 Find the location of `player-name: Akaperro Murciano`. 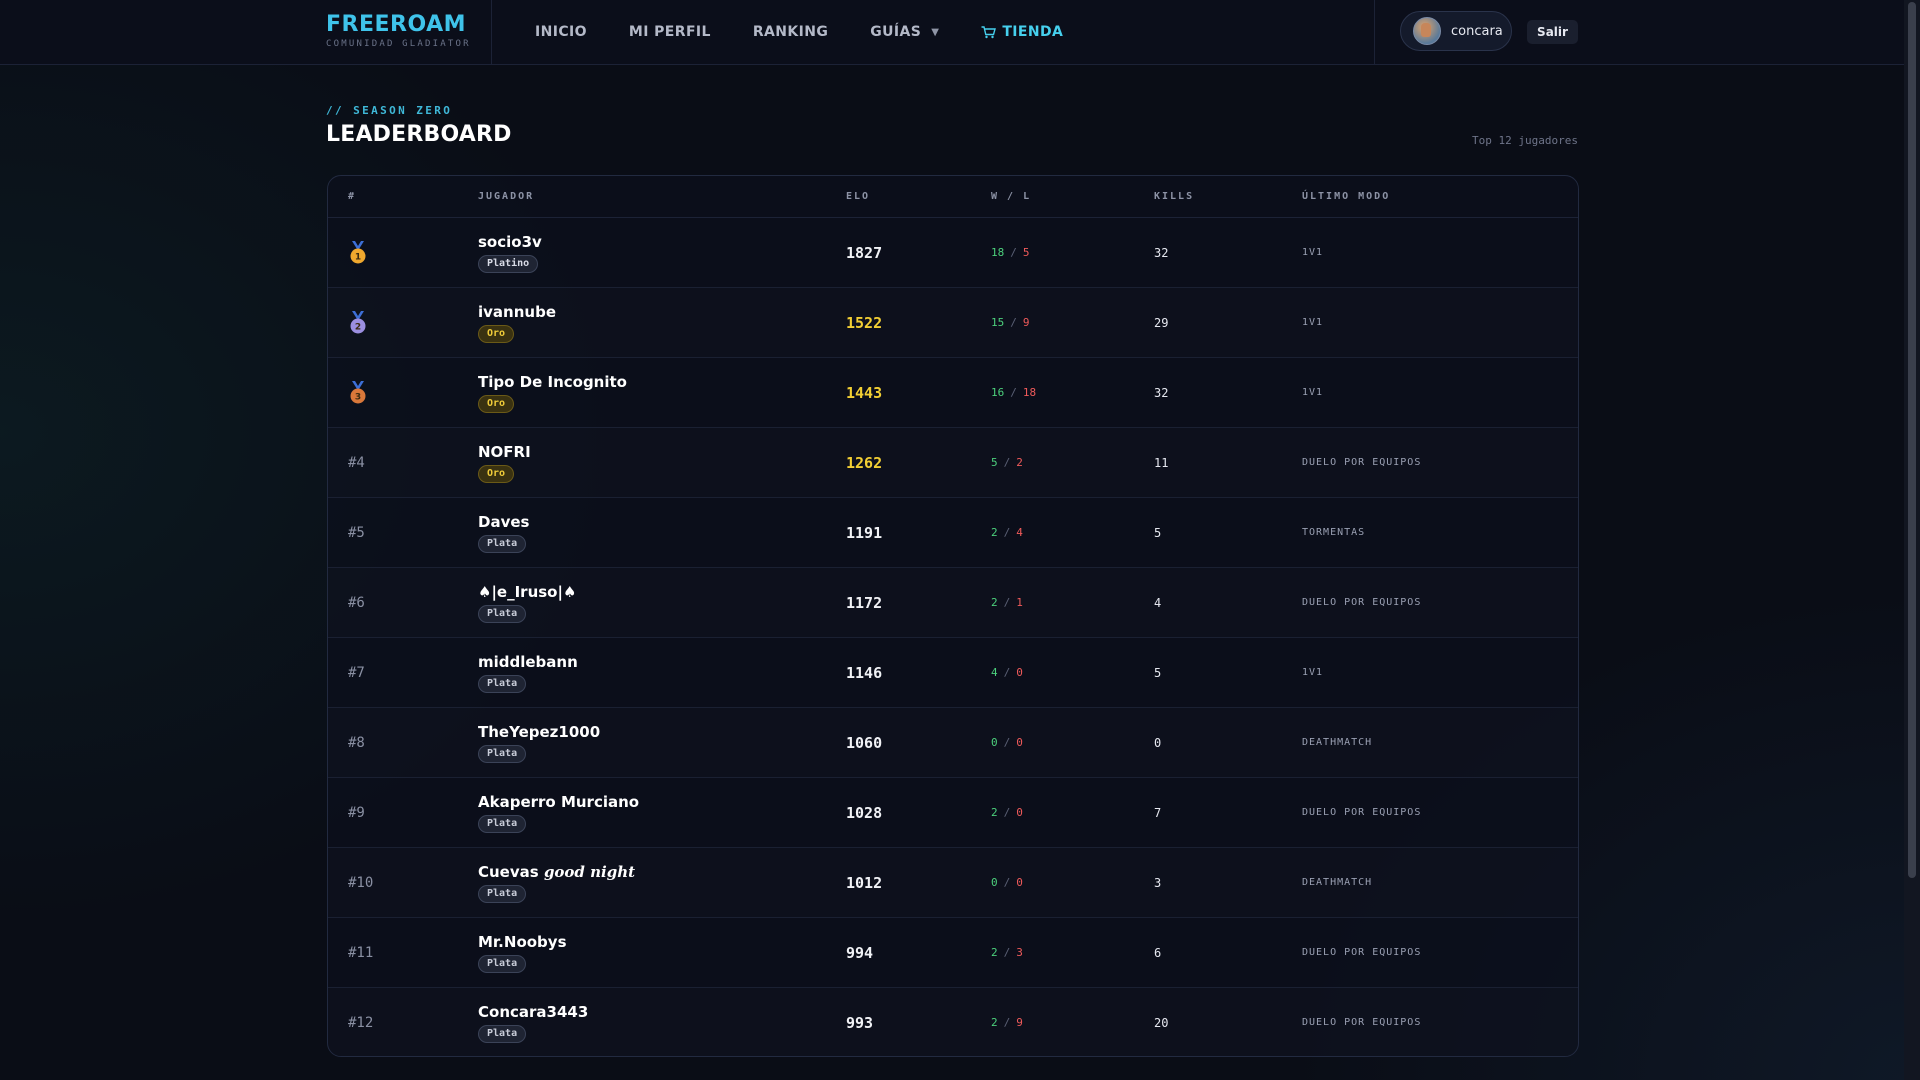

player-name: Akaperro Murciano is located at coordinates (558, 802).